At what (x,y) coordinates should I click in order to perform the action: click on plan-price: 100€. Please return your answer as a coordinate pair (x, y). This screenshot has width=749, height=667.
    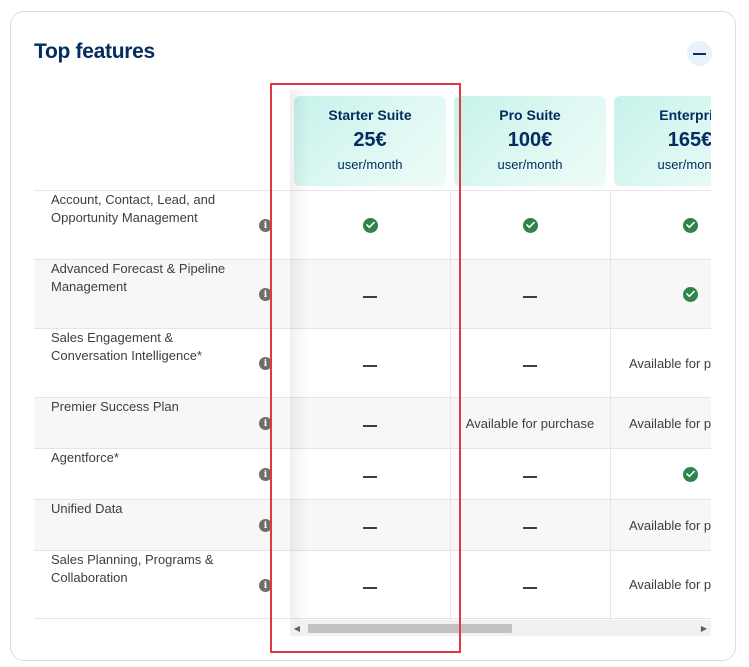
    Looking at the image, I should click on (530, 140).